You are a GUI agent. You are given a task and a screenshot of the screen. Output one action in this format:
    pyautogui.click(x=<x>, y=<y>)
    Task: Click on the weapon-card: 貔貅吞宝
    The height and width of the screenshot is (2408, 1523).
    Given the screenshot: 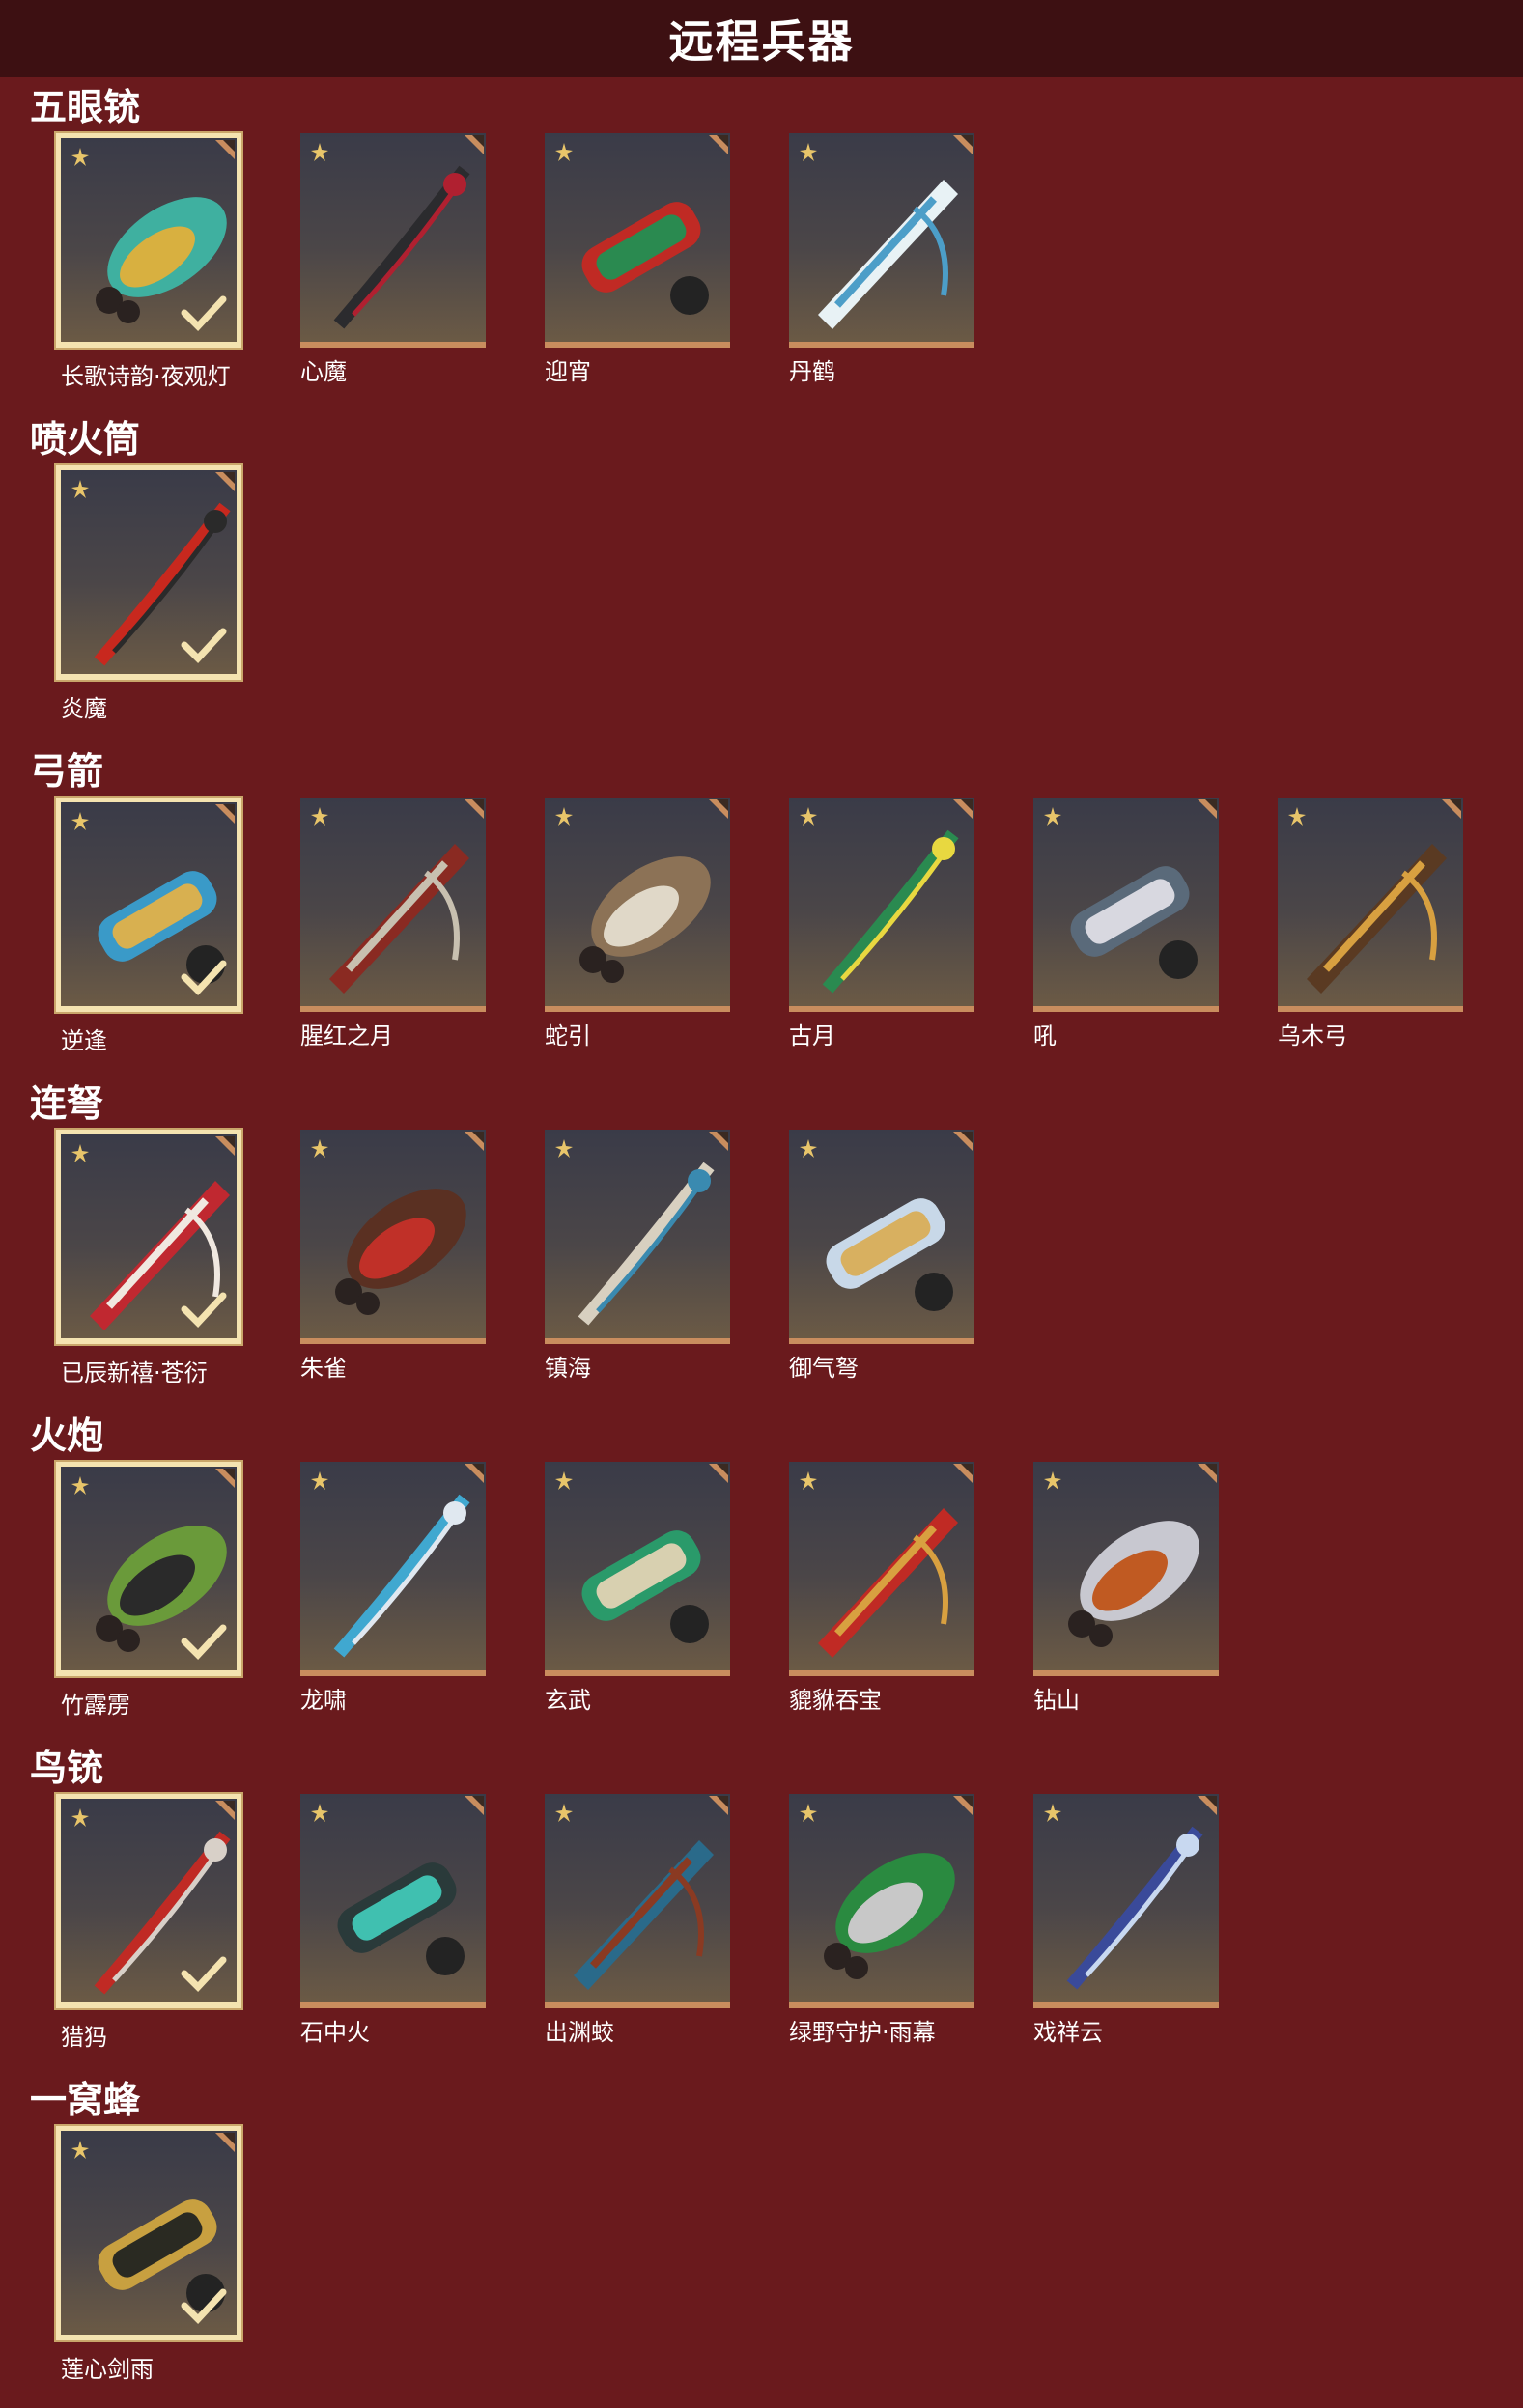 What is the action you would take?
    pyautogui.click(x=881, y=1588)
    